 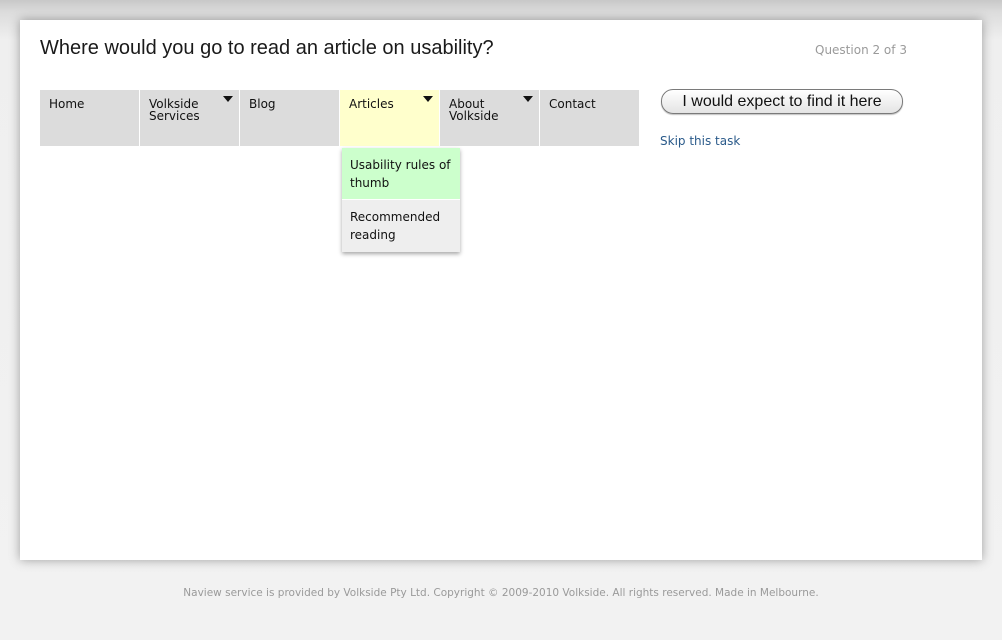 What do you see at coordinates (371, 104) in the screenshot?
I see `nav-item-label: Articles` at bounding box center [371, 104].